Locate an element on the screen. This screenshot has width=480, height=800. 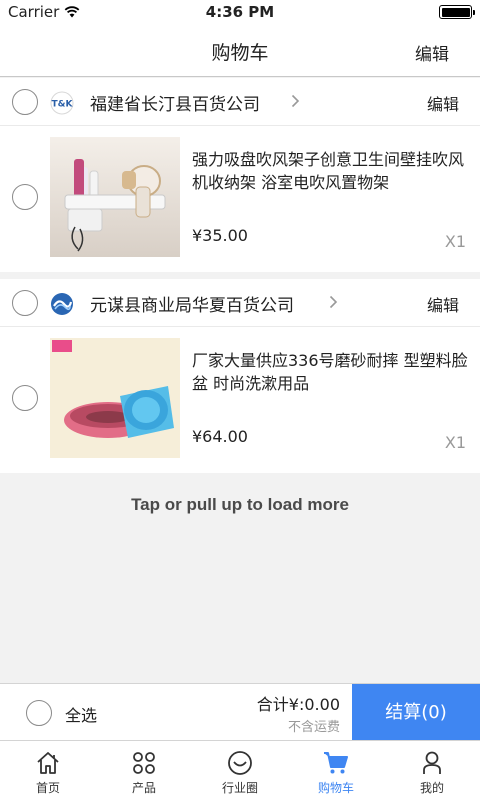
select-all-label: 全选 is located at coordinates (81, 714).